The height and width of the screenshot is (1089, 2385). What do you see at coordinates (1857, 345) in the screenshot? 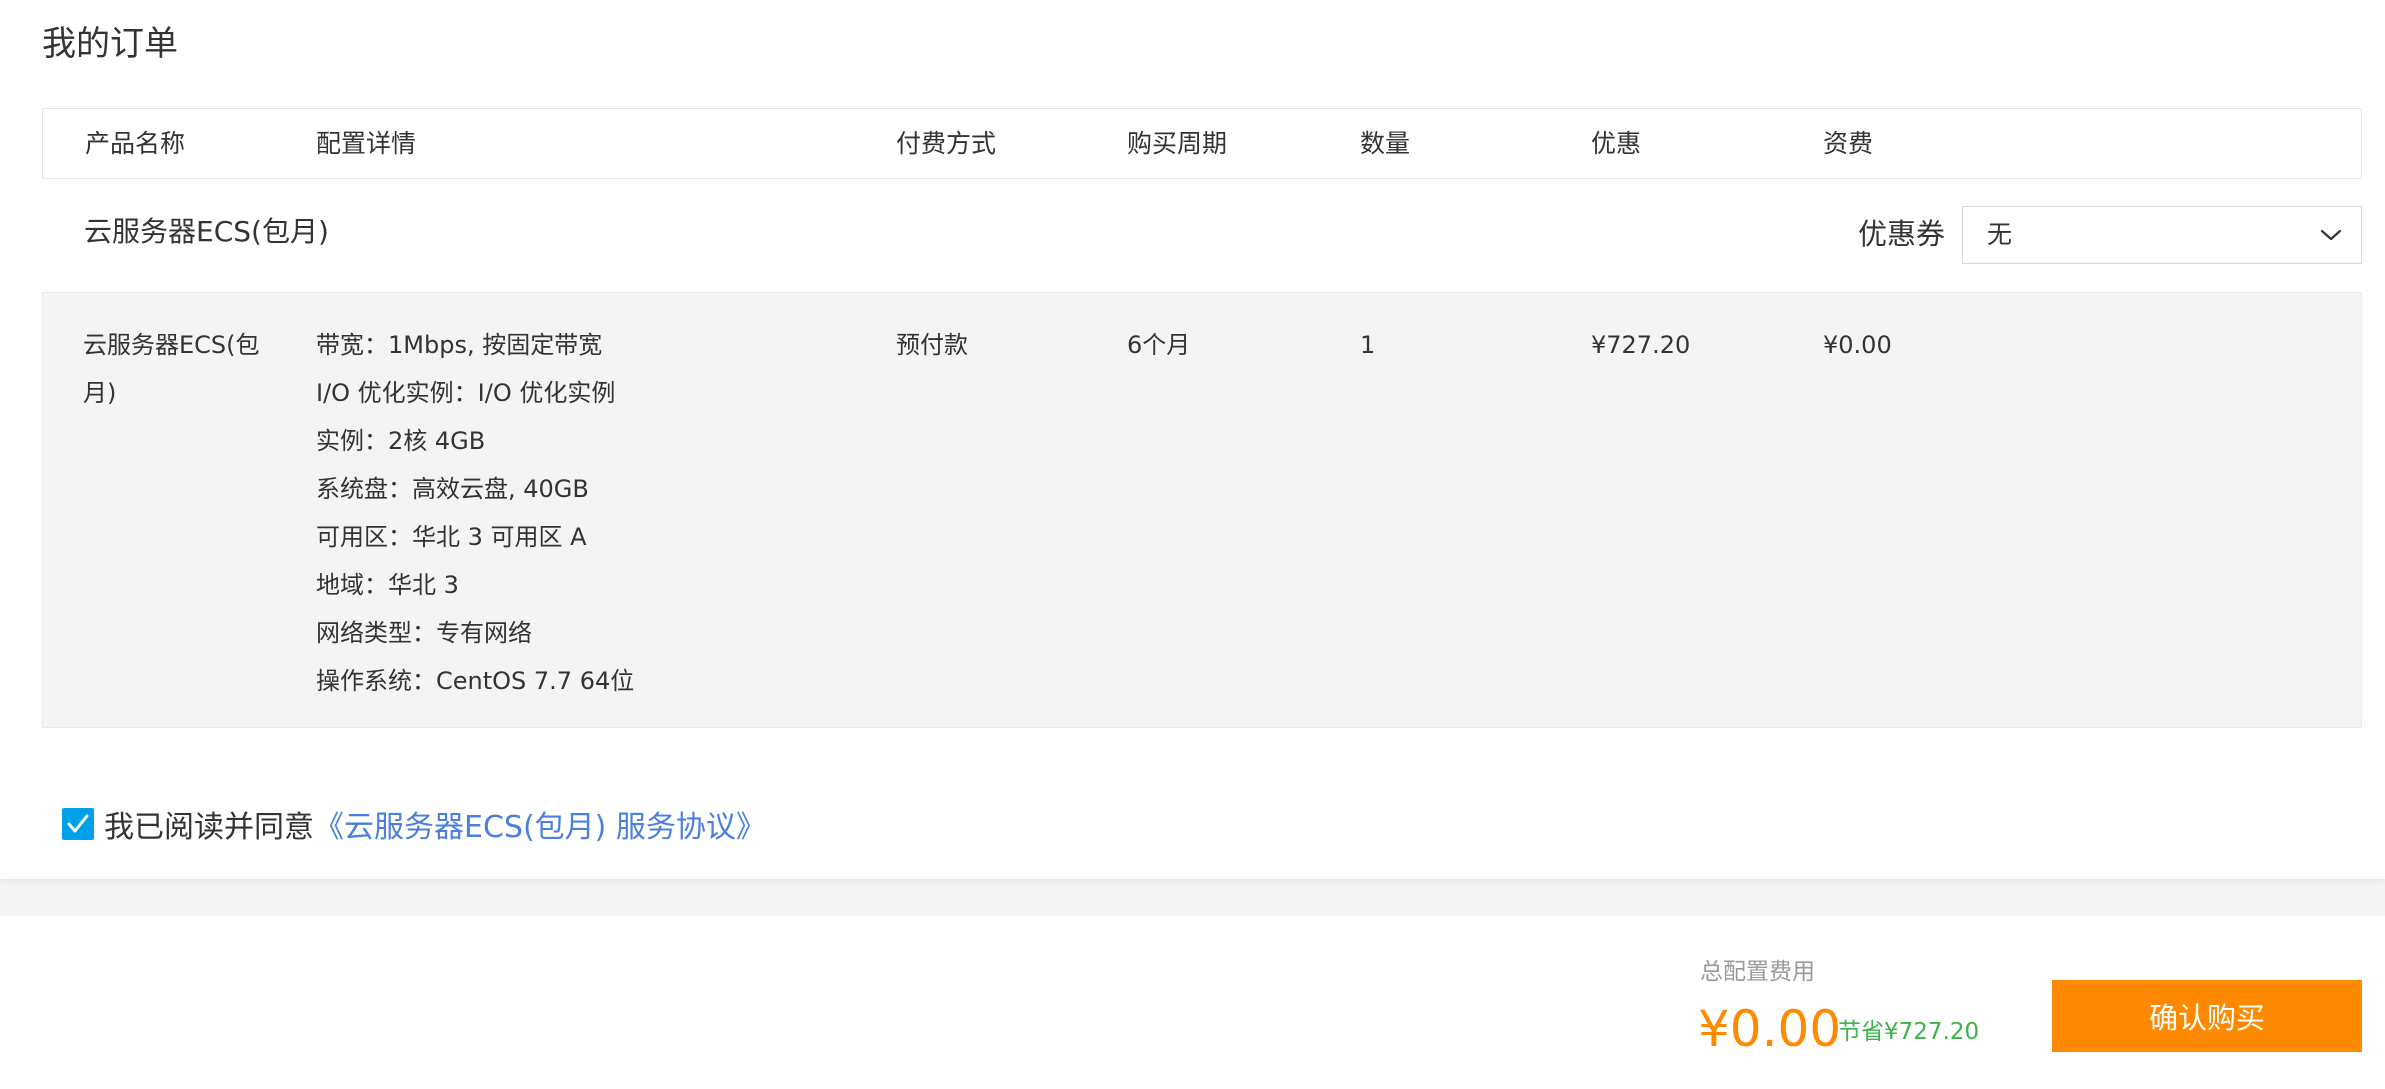
I see `row-fee: ¥0.00` at bounding box center [1857, 345].